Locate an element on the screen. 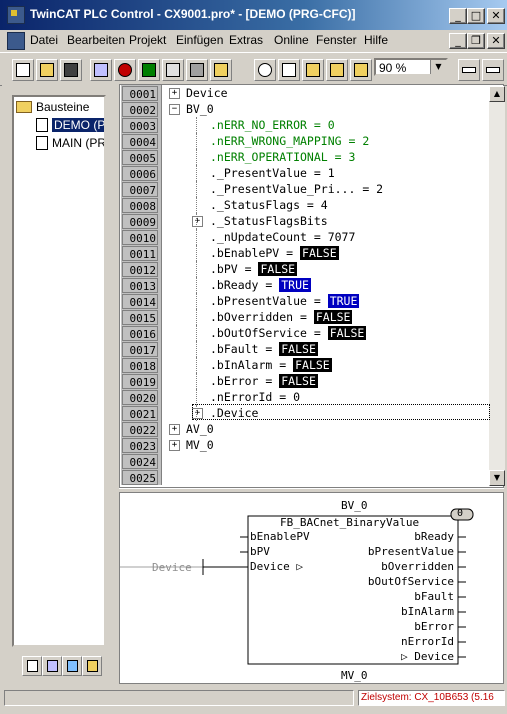  tile-vertical-icon is located at coordinates (493, 70).